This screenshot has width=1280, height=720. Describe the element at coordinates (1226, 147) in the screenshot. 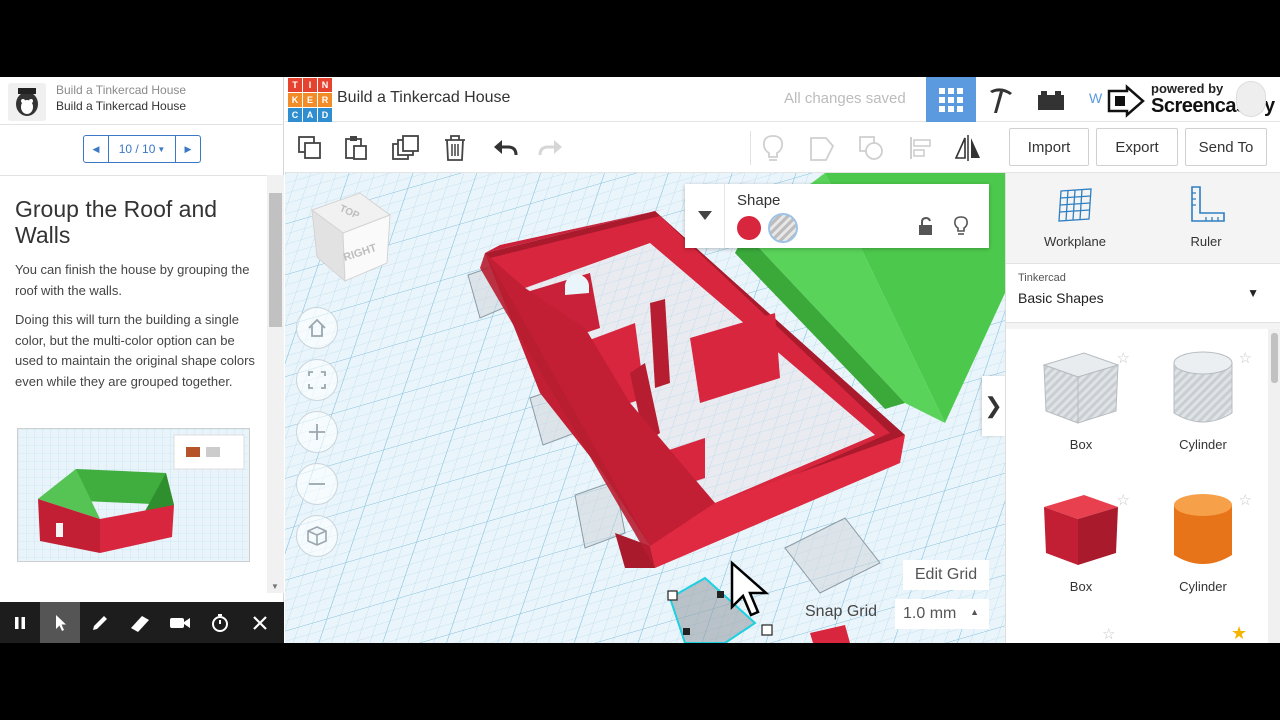

I see `send-to-button: Send To` at that location.